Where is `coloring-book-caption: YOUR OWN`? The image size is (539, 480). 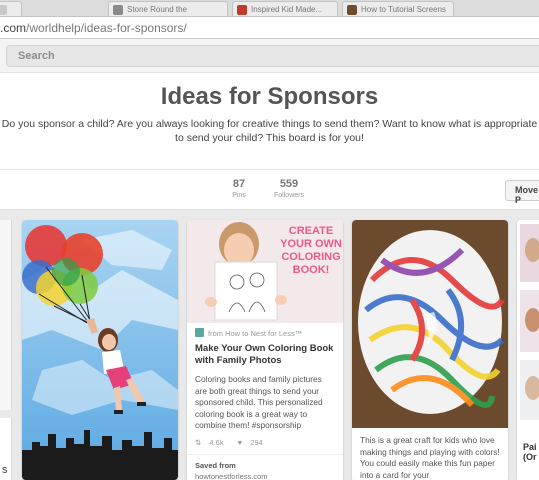 coloring-book-caption: YOUR OWN is located at coordinates (311, 244).